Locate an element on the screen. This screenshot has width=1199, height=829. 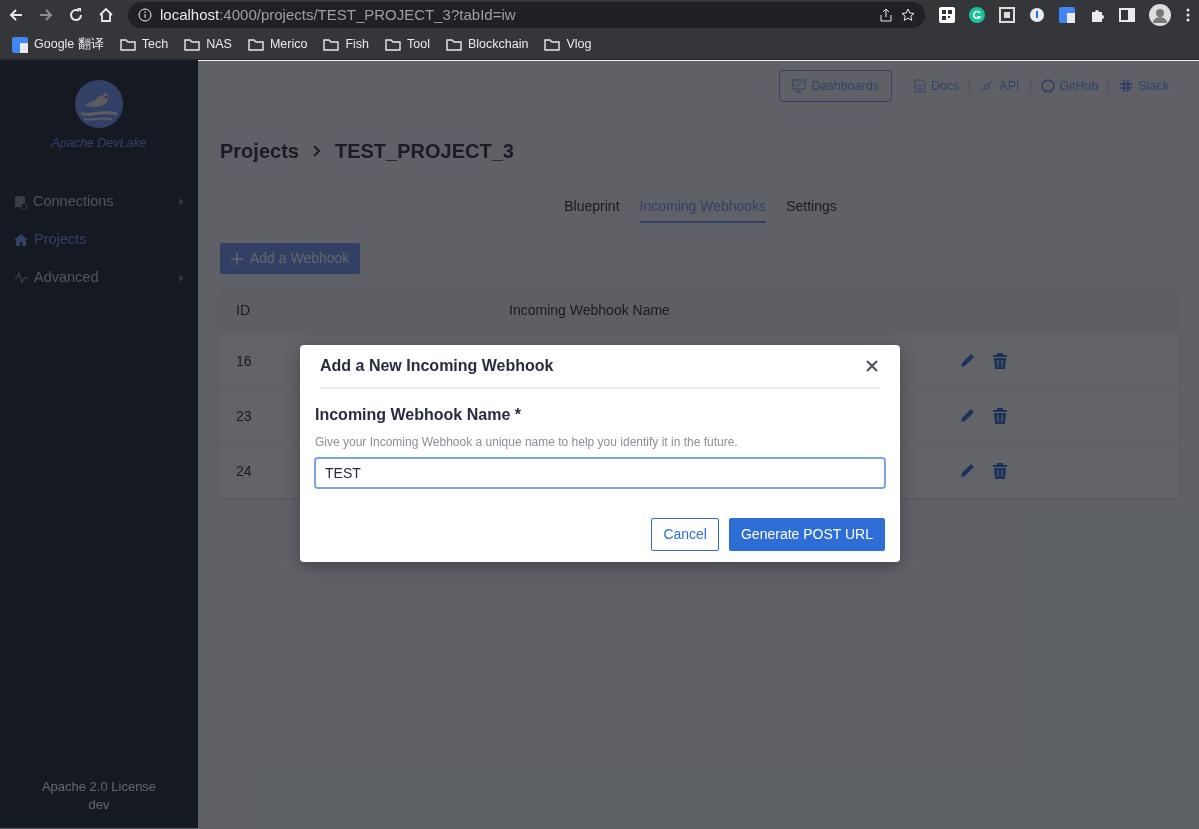
bookmark: Google 翻译 is located at coordinates (58, 44).